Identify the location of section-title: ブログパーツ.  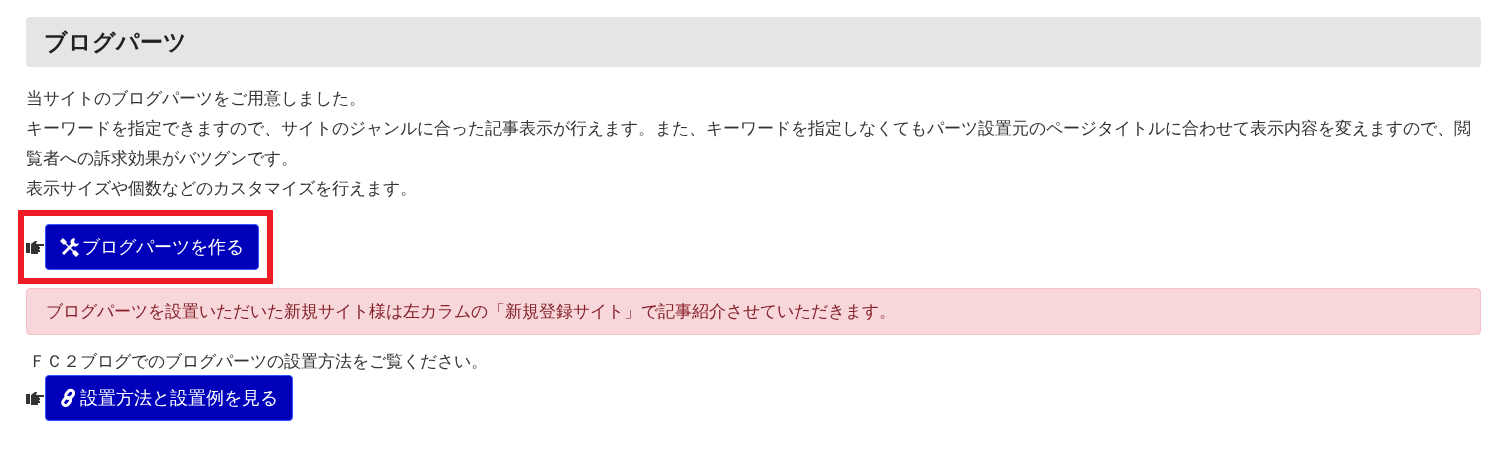
(115, 42).